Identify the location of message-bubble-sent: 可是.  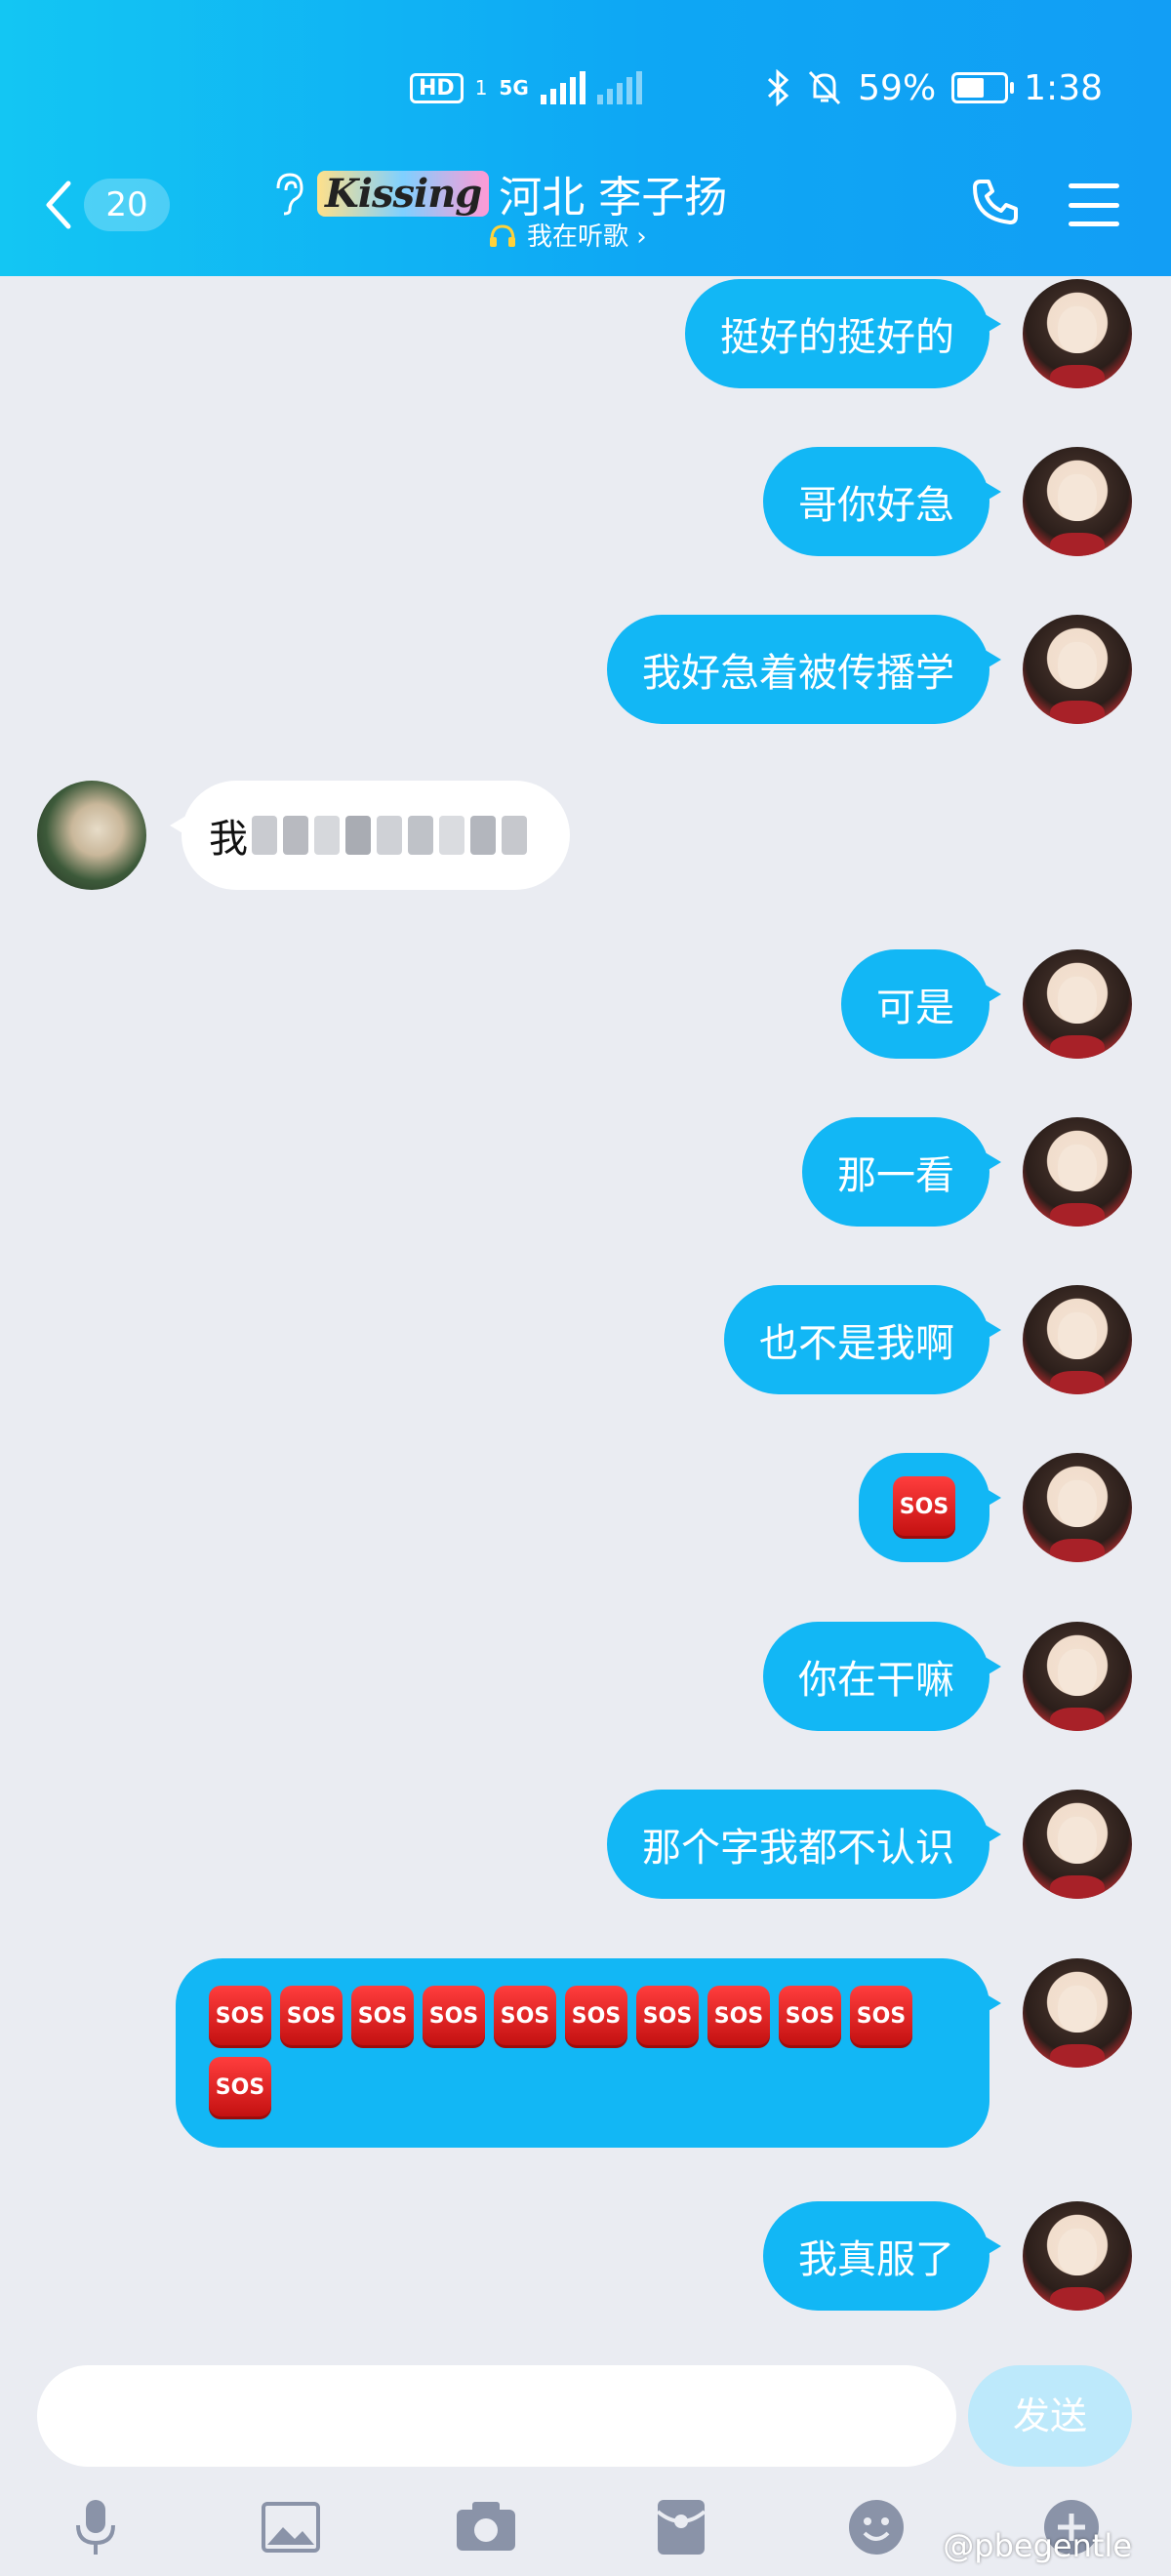
(921, 1004).